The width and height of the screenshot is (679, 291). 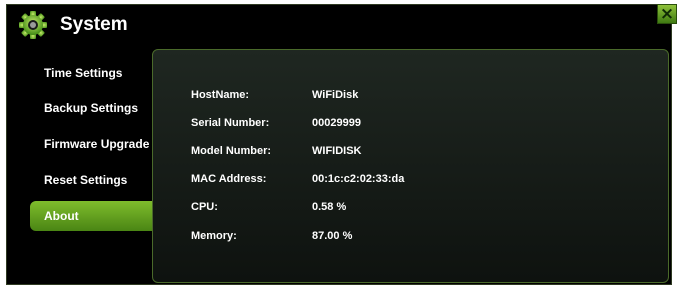 I want to click on nav-item-time-settings: Time Settings, so click(x=97, y=73).